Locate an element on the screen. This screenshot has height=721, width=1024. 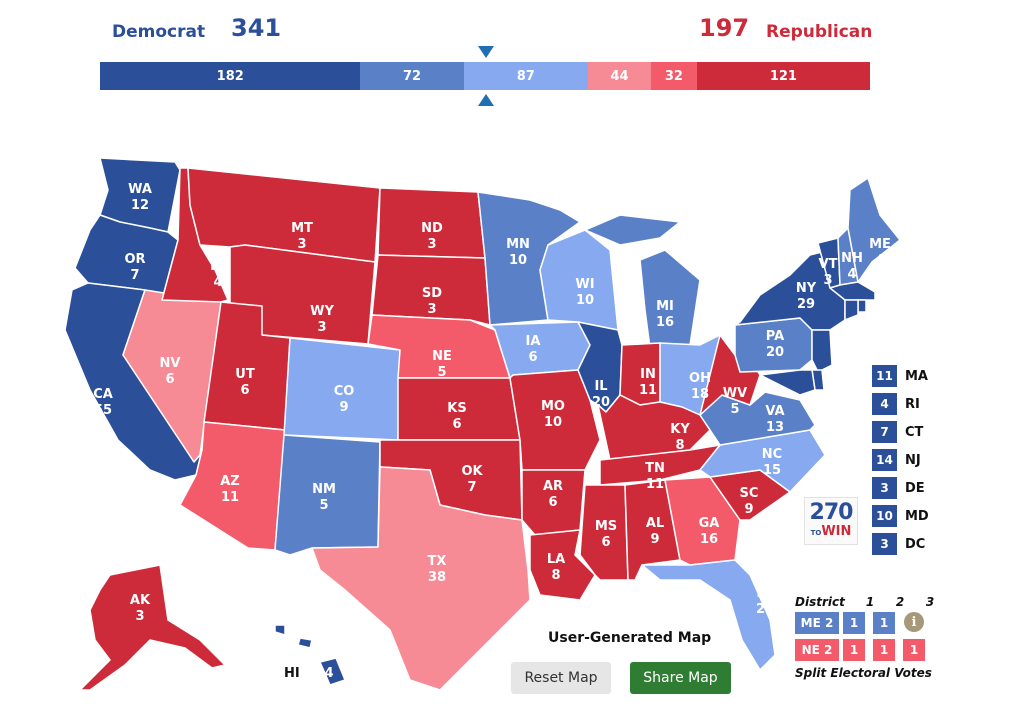
state-mi is located at coordinates (670, 299).